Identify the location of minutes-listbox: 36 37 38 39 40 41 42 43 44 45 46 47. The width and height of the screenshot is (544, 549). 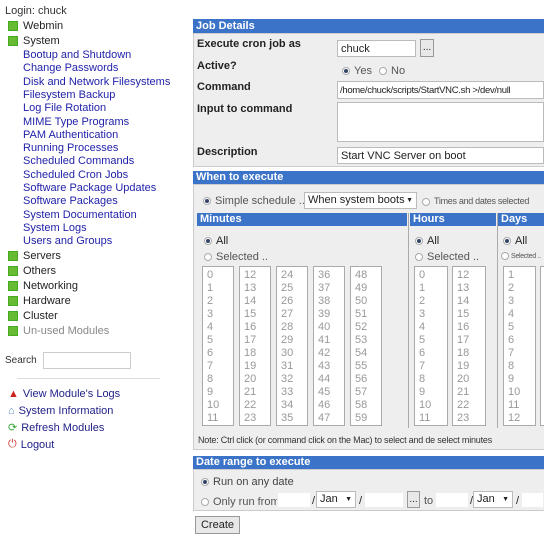
(329, 346).